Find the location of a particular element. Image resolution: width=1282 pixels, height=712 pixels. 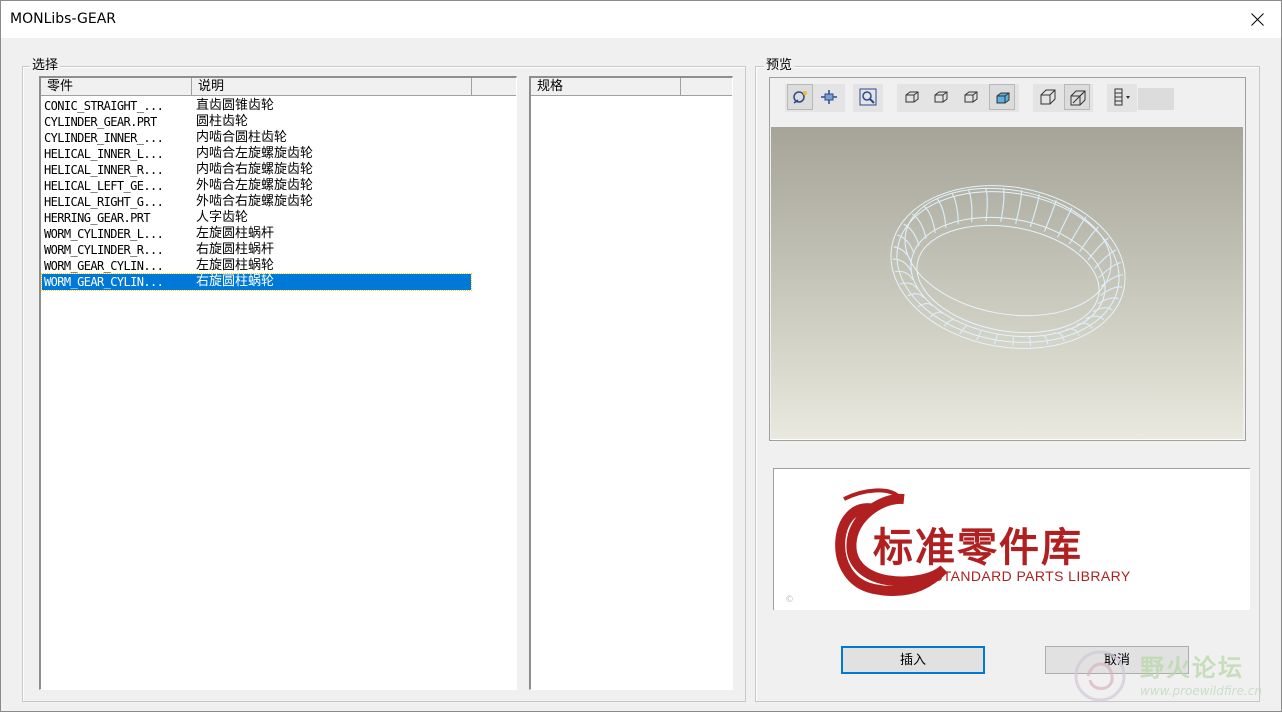

table-row: CYLINDER_GEAR.PRT 圆柱齿轮 is located at coordinates (277, 122).